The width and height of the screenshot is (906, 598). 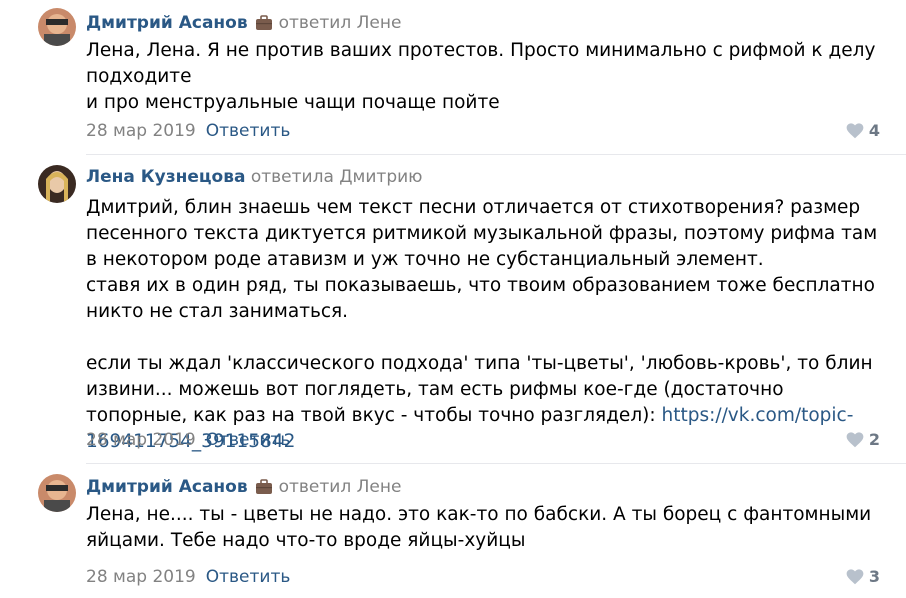 I want to click on comment-line: и про менструальные чащи почаще пойте, so click(x=293, y=102).